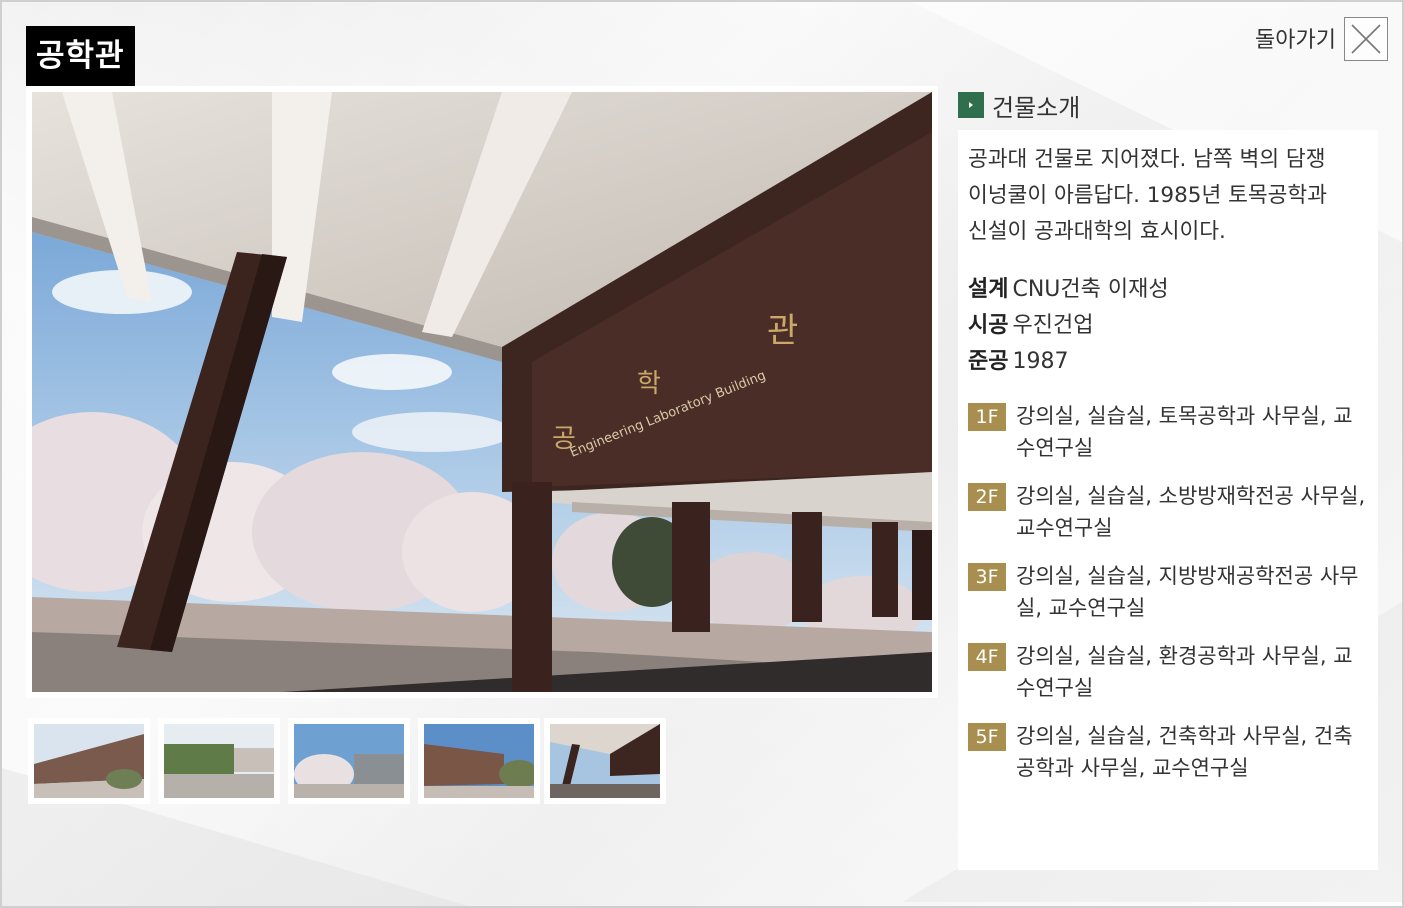 Image resolution: width=1404 pixels, height=908 pixels. Describe the element at coordinates (987, 577) in the screenshot. I see `floor-badge: 3F` at that location.